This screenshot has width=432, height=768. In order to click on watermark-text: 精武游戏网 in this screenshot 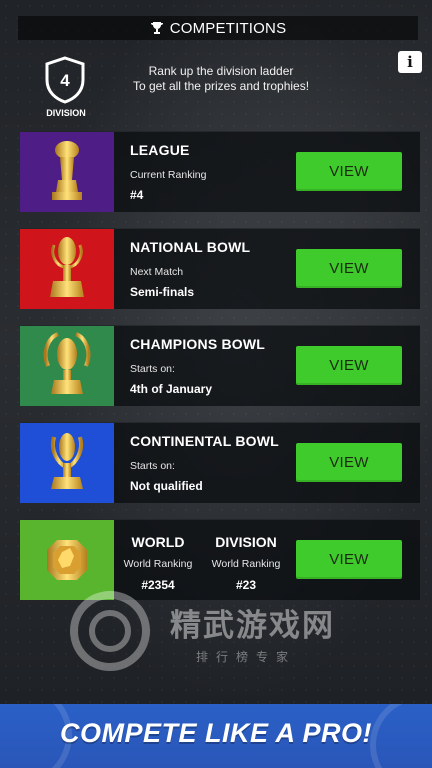, I will do `click(252, 625)`.